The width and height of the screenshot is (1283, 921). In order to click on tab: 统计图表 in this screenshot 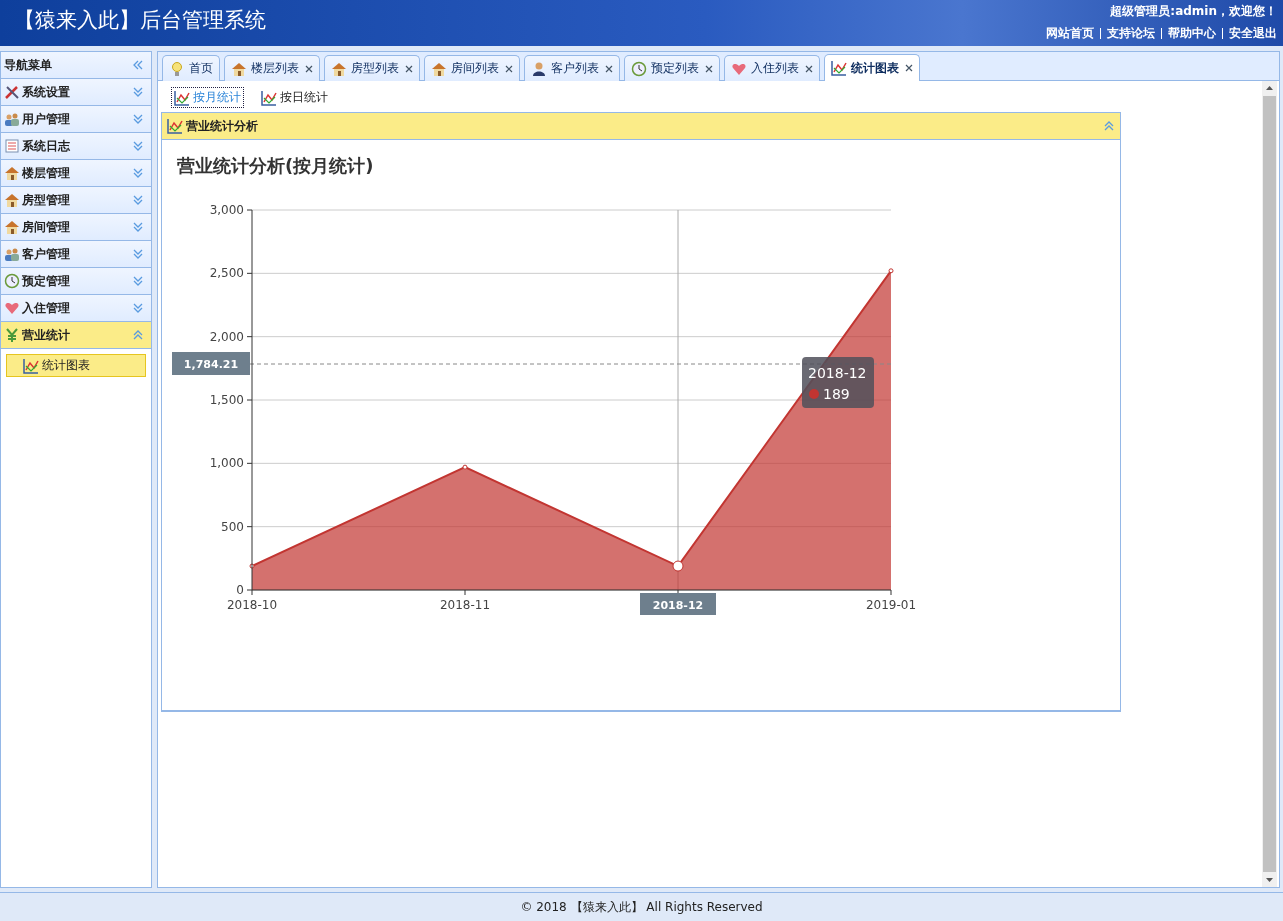, I will do `click(872, 67)`.